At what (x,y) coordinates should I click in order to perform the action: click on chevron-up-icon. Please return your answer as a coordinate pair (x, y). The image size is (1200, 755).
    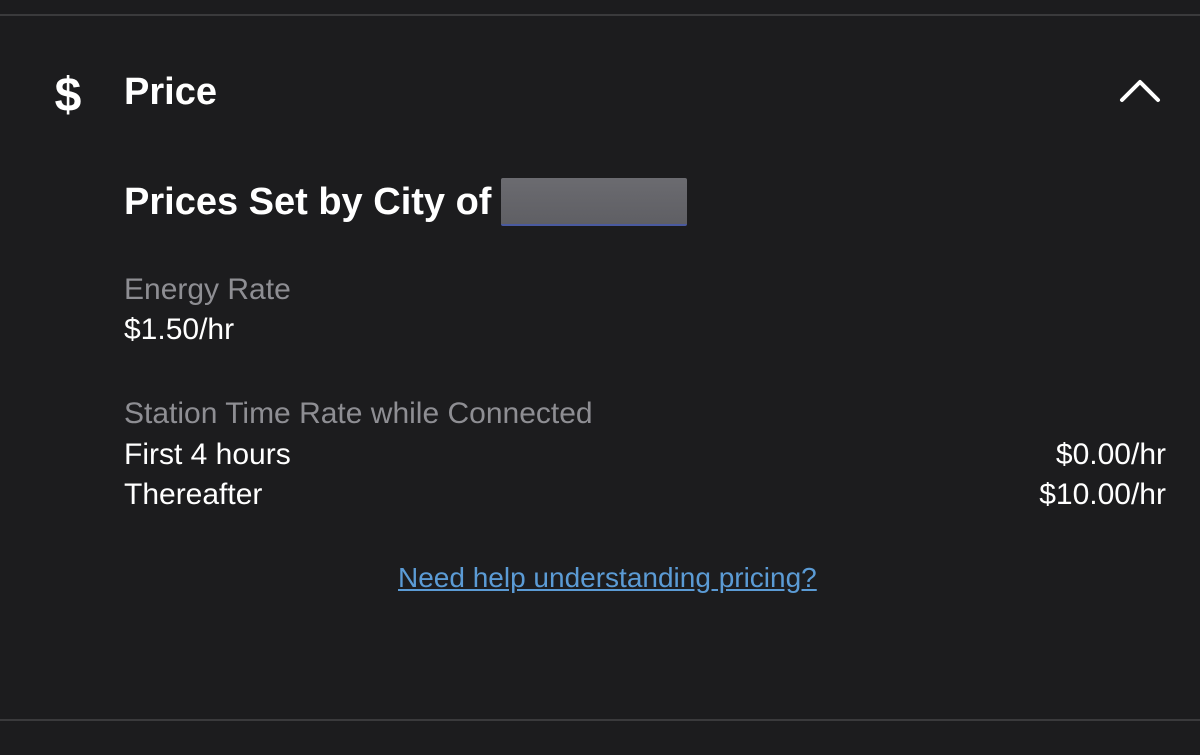
    Looking at the image, I should click on (1140, 91).